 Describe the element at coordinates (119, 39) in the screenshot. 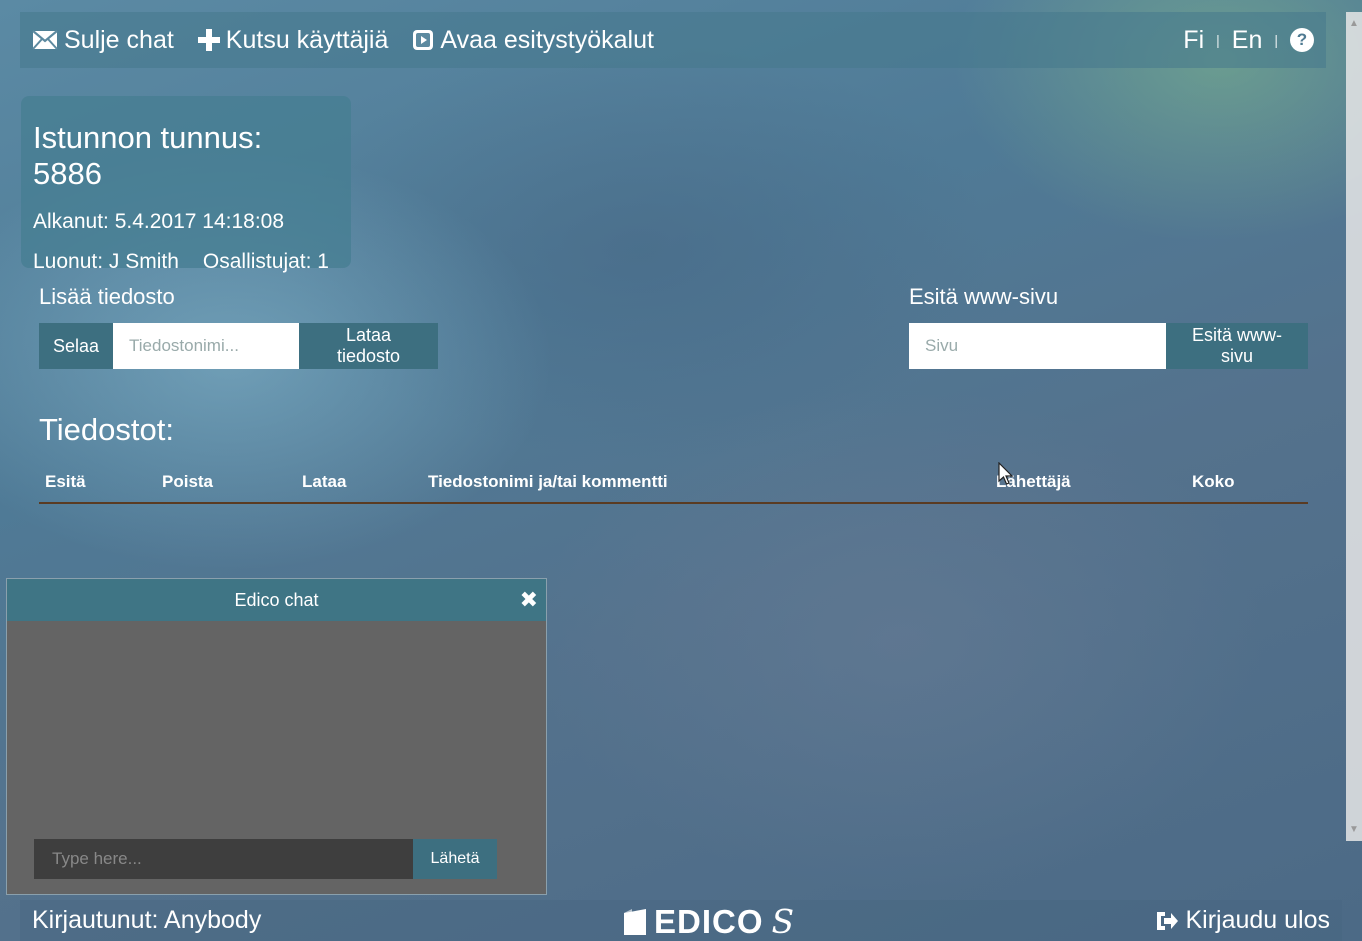

I see `close-chat-label: Sulje chat` at that location.